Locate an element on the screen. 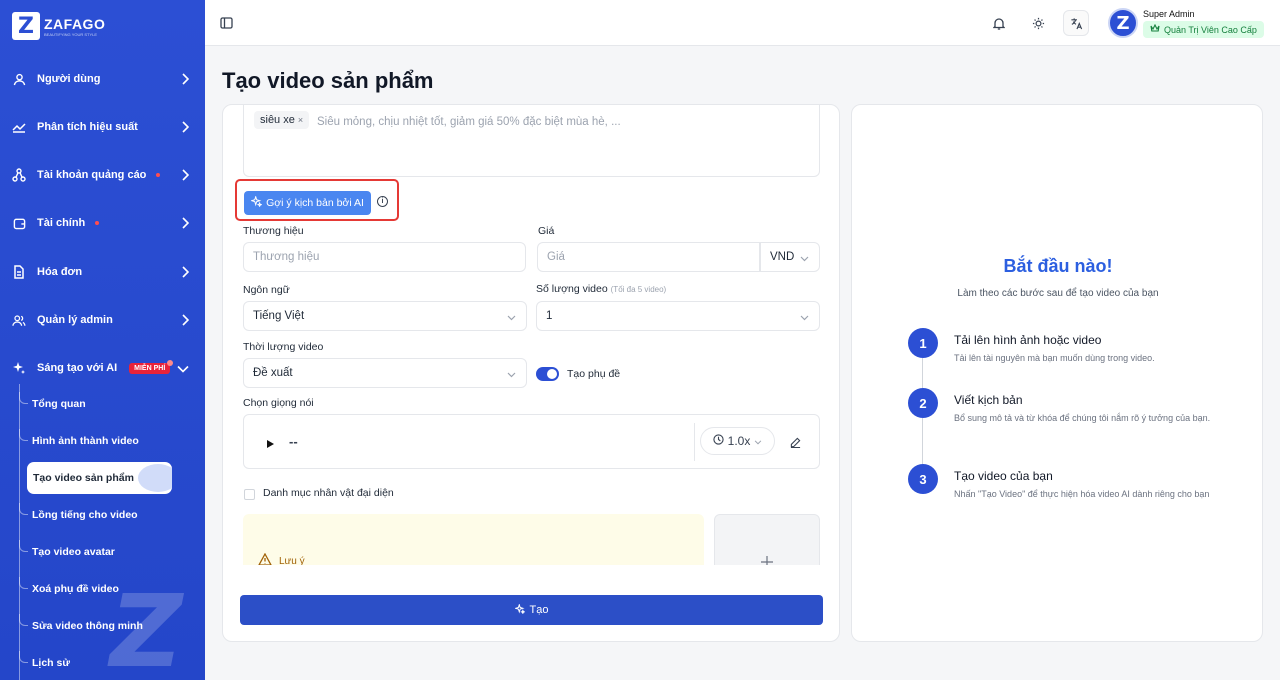 The image size is (1280, 680). plus-icon is located at coordinates (767, 560).